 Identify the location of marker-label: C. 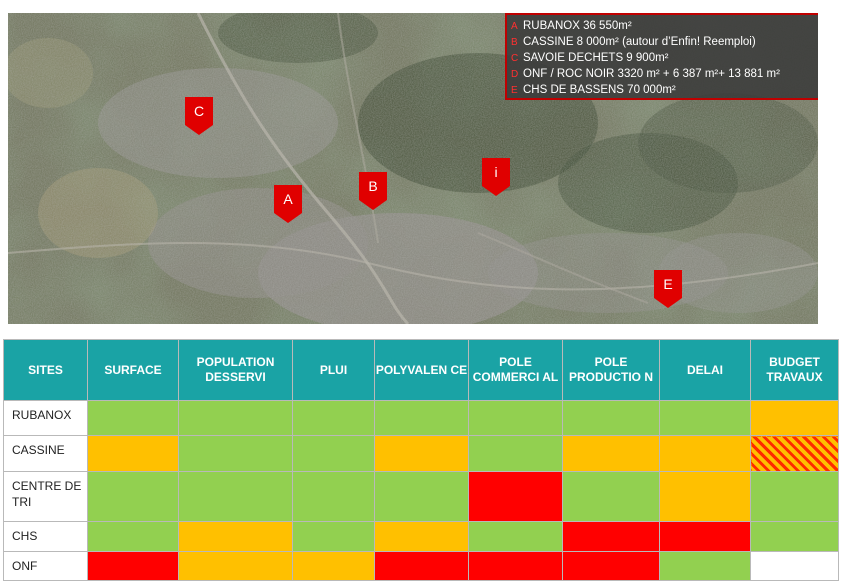
(199, 111).